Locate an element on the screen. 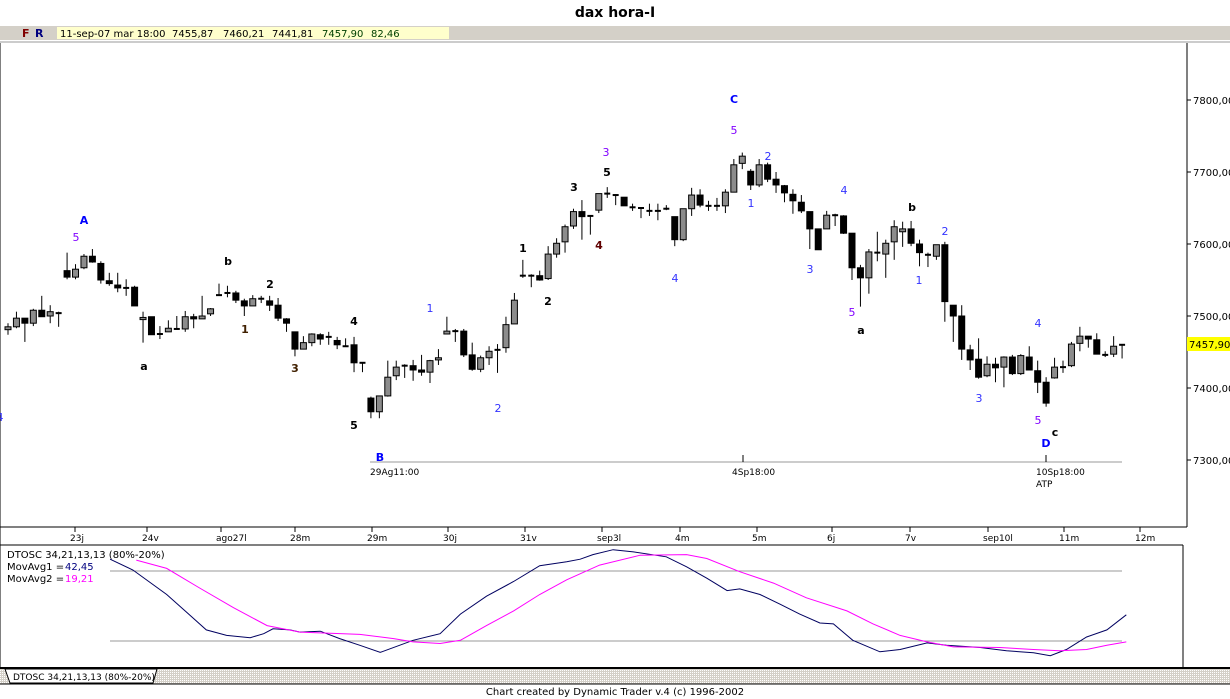 The image size is (1230, 699). price-tick-label: 7600,00 is located at coordinates (1211, 245).